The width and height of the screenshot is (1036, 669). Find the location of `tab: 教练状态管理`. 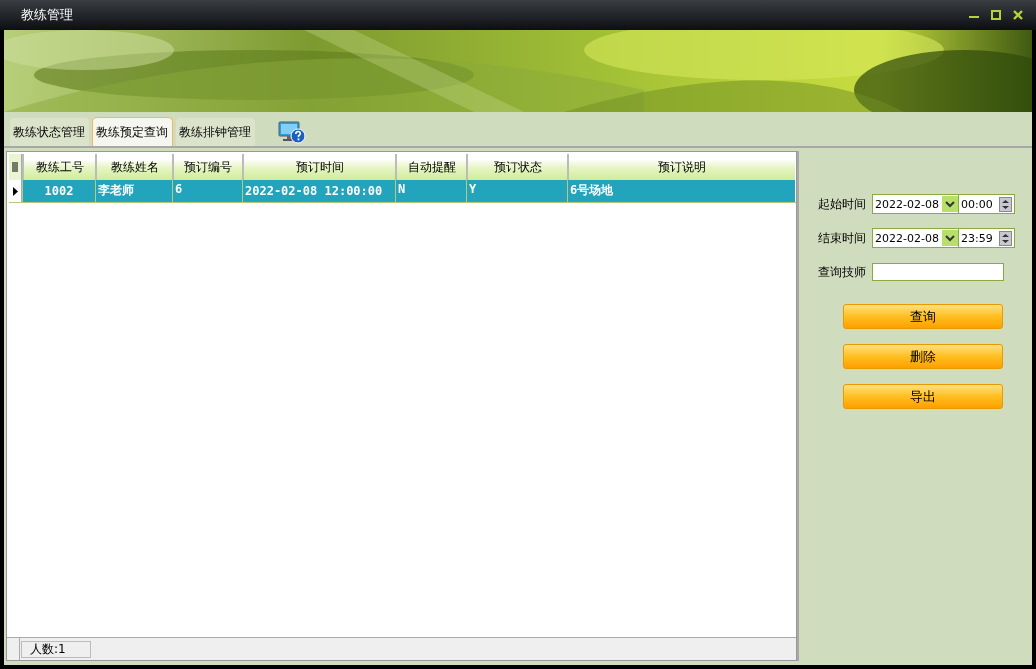

tab: 教练状态管理 is located at coordinates (49, 131).